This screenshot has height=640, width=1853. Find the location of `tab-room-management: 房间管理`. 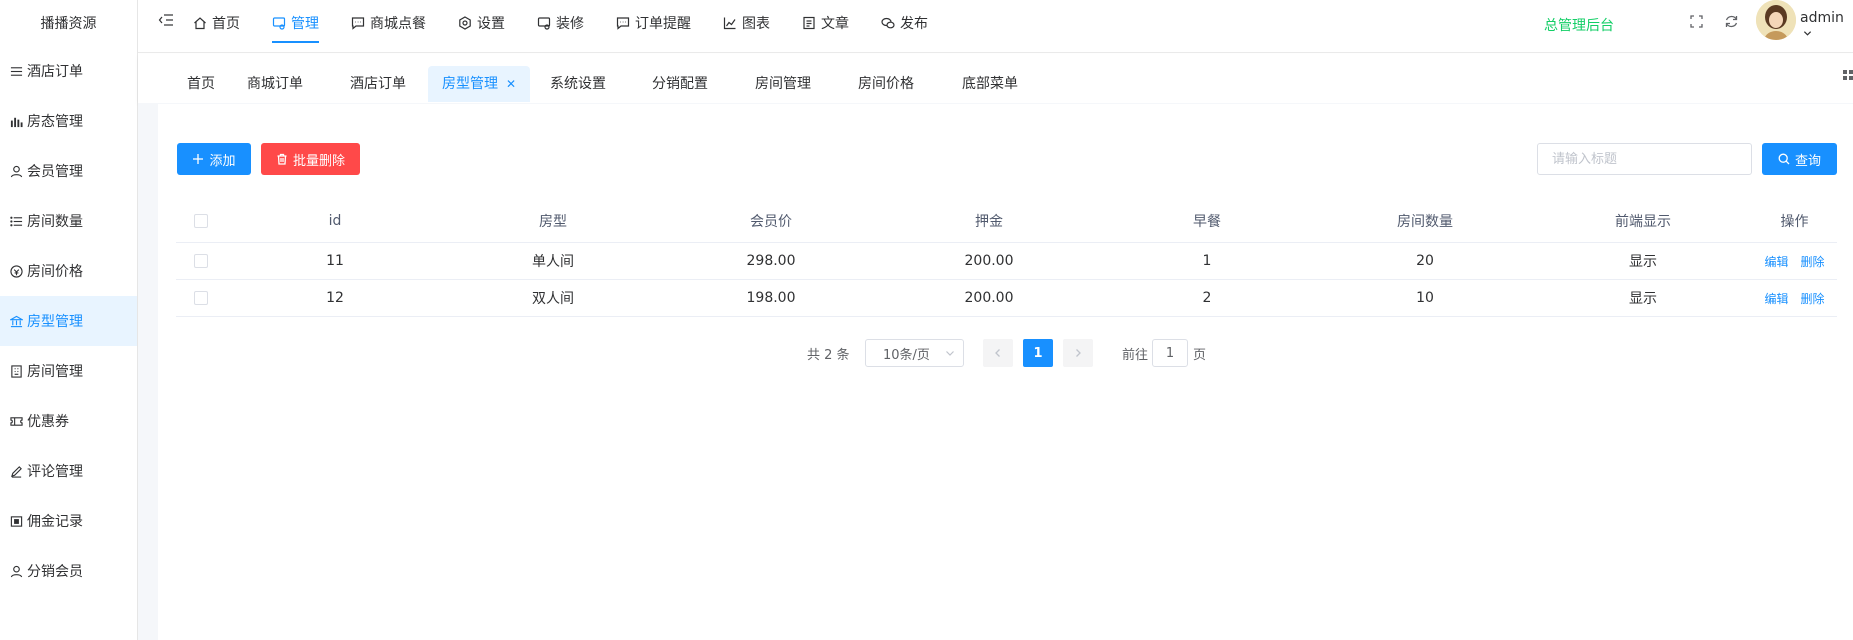

tab-room-management: 房间管理 is located at coordinates (783, 84).